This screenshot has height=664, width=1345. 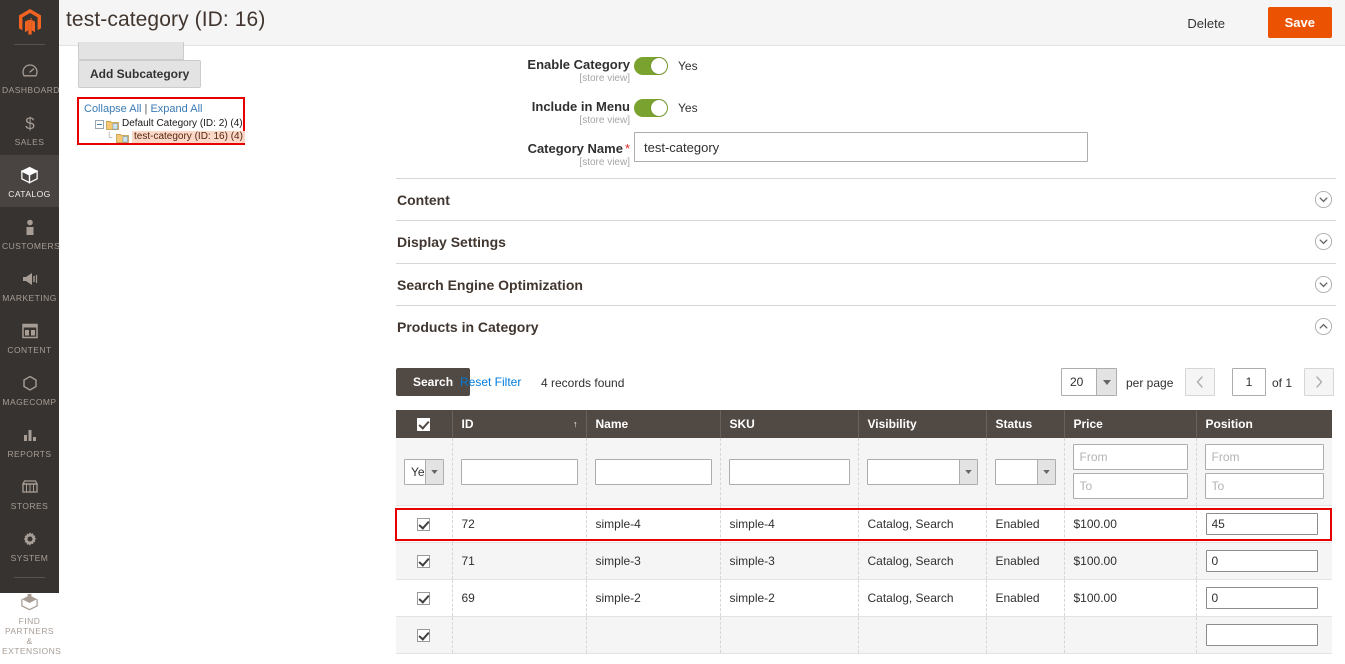 What do you see at coordinates (1249, 382) in the screenshot?
I see `page-number-input` at bounding box center [1249, 382].